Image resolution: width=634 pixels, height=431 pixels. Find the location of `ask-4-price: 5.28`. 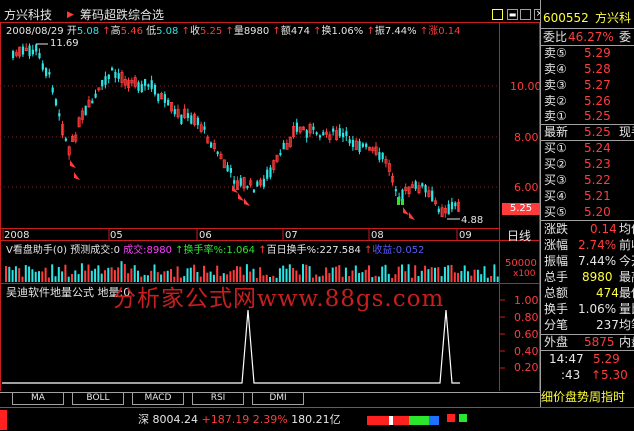

ask-4-price: 5.28 is located at coordinates (597, 69).